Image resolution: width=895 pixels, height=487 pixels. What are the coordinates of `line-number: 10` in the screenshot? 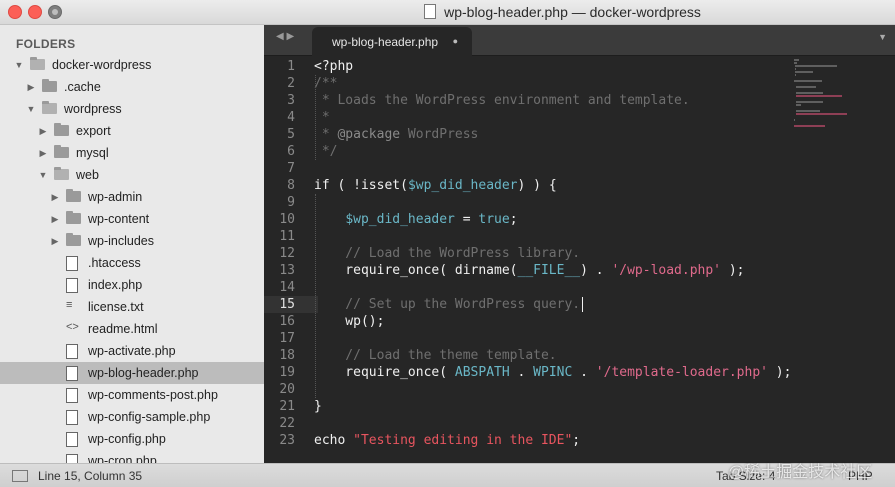 It's located at (287, 219).